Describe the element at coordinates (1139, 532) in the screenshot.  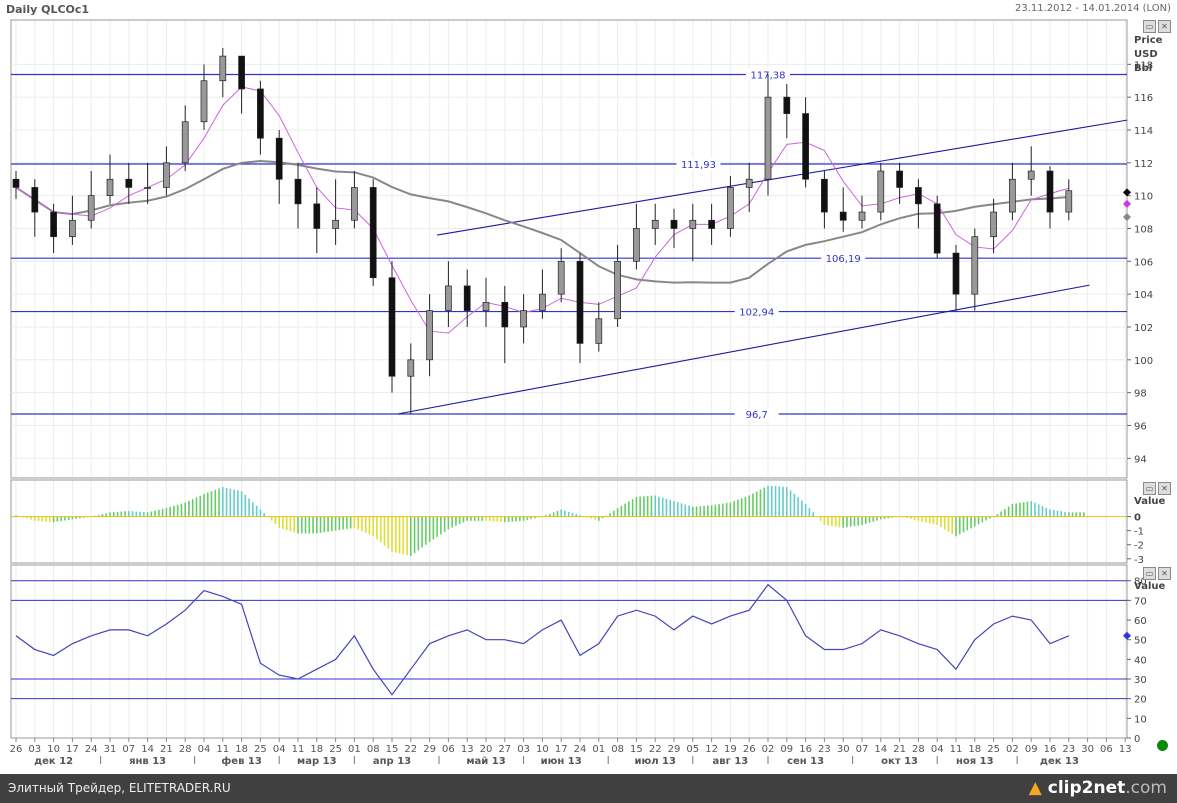
I see `macd-tick-label: -1` at that location.